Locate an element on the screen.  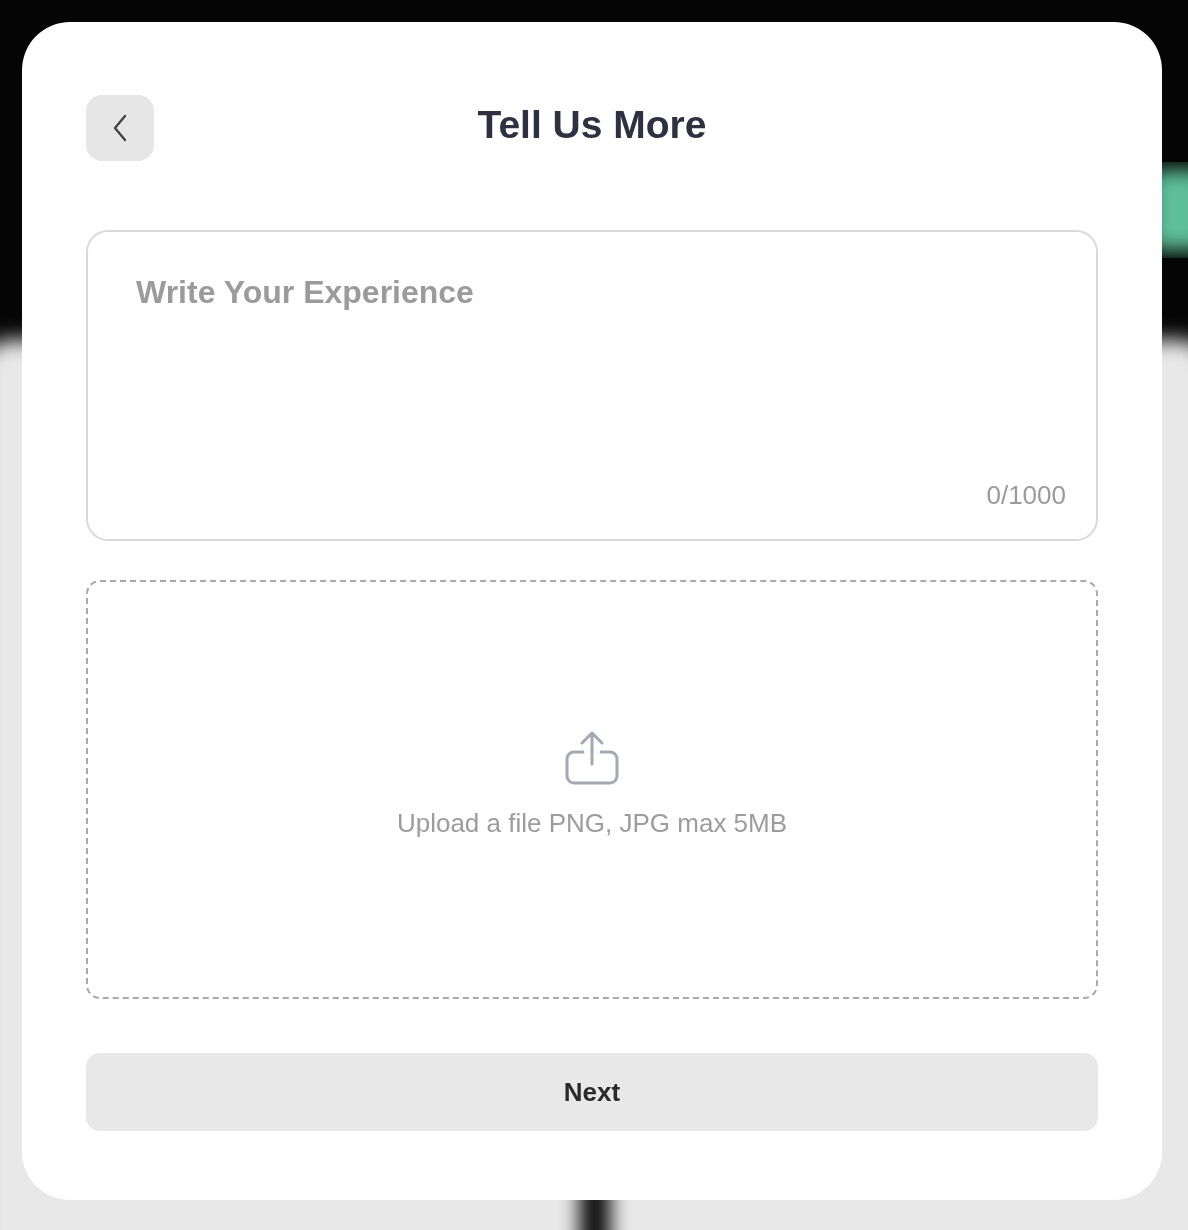
upload-hint: Upload a file PNG, JPG max 5MB is located at coordinates (592, 823).